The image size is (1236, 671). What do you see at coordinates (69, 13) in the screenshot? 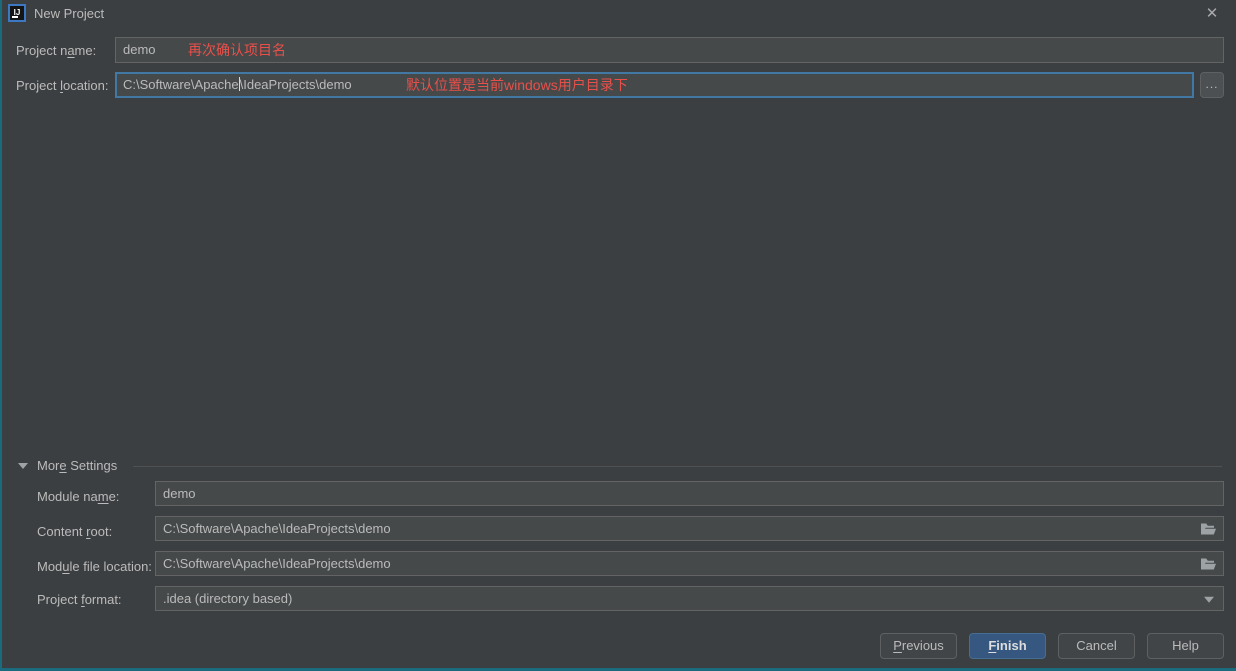
I see `window-title: New Project` at bounding box center [69, 13].